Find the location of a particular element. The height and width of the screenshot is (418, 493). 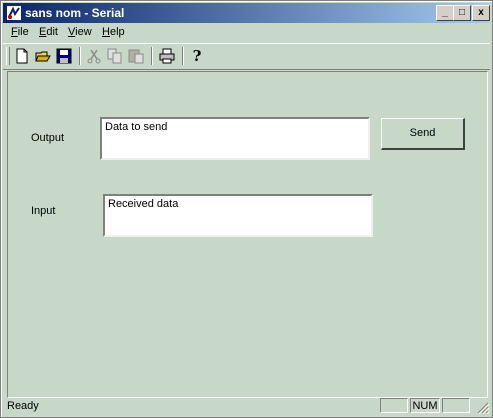

menu-file: File is located at coordinates (20, 32).